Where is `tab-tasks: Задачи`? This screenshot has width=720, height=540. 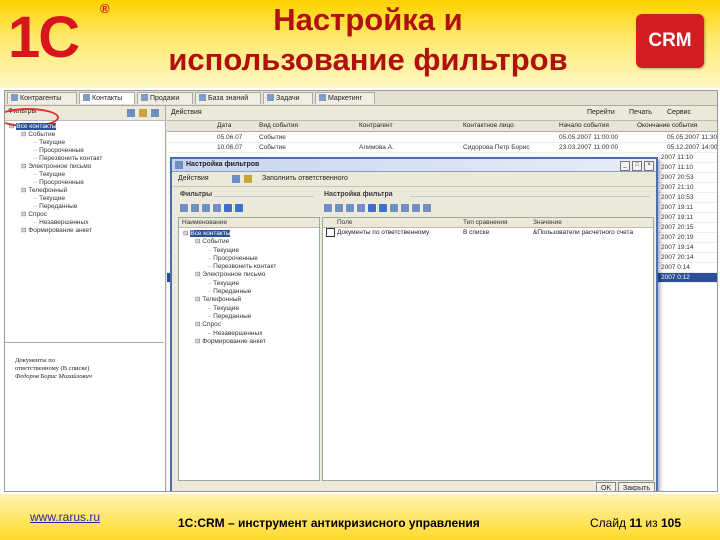
tab-tasks: Задачи is located at coordinates (288, 98).